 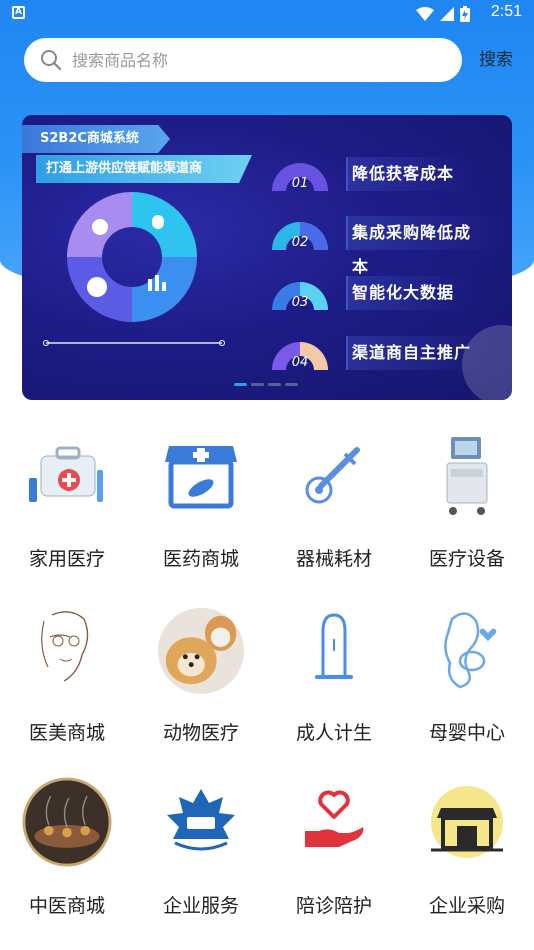 I want to click on category-medical-equipment: 医疗设备, so click(x=467, y=505).